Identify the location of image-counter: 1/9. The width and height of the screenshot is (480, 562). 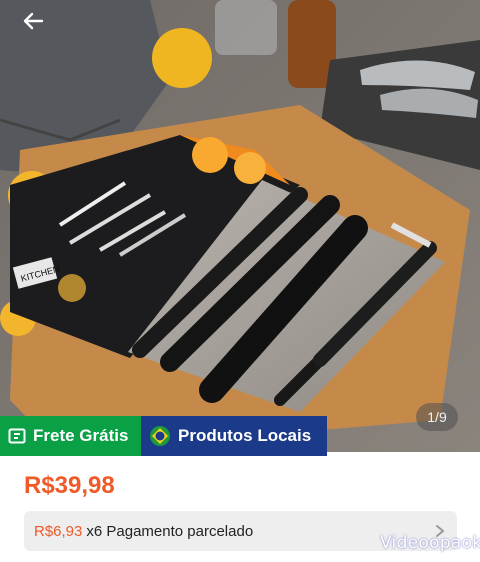
(437, 417).